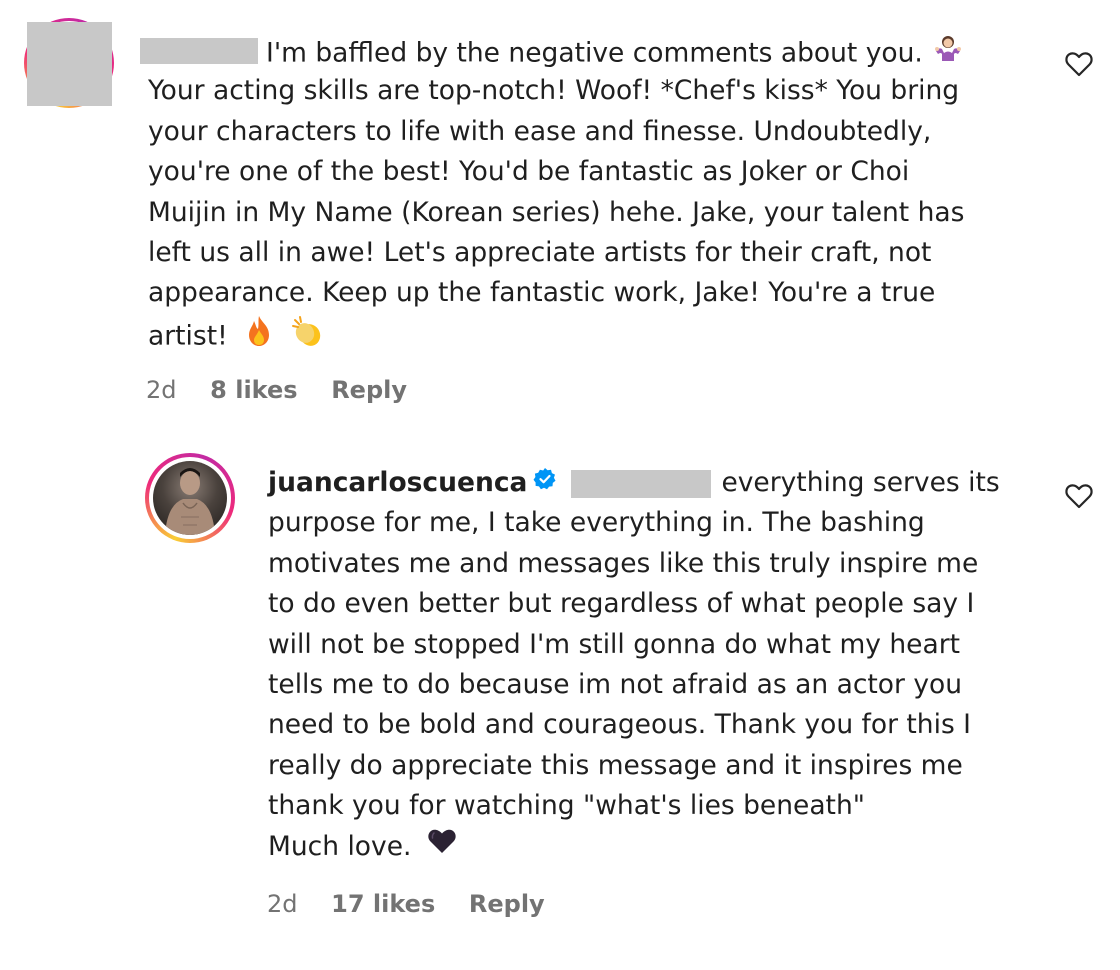  What do you see at coordinates (641, 483) in the screenshot?
I see `mention-redaction` at bounding box center [641, 483].